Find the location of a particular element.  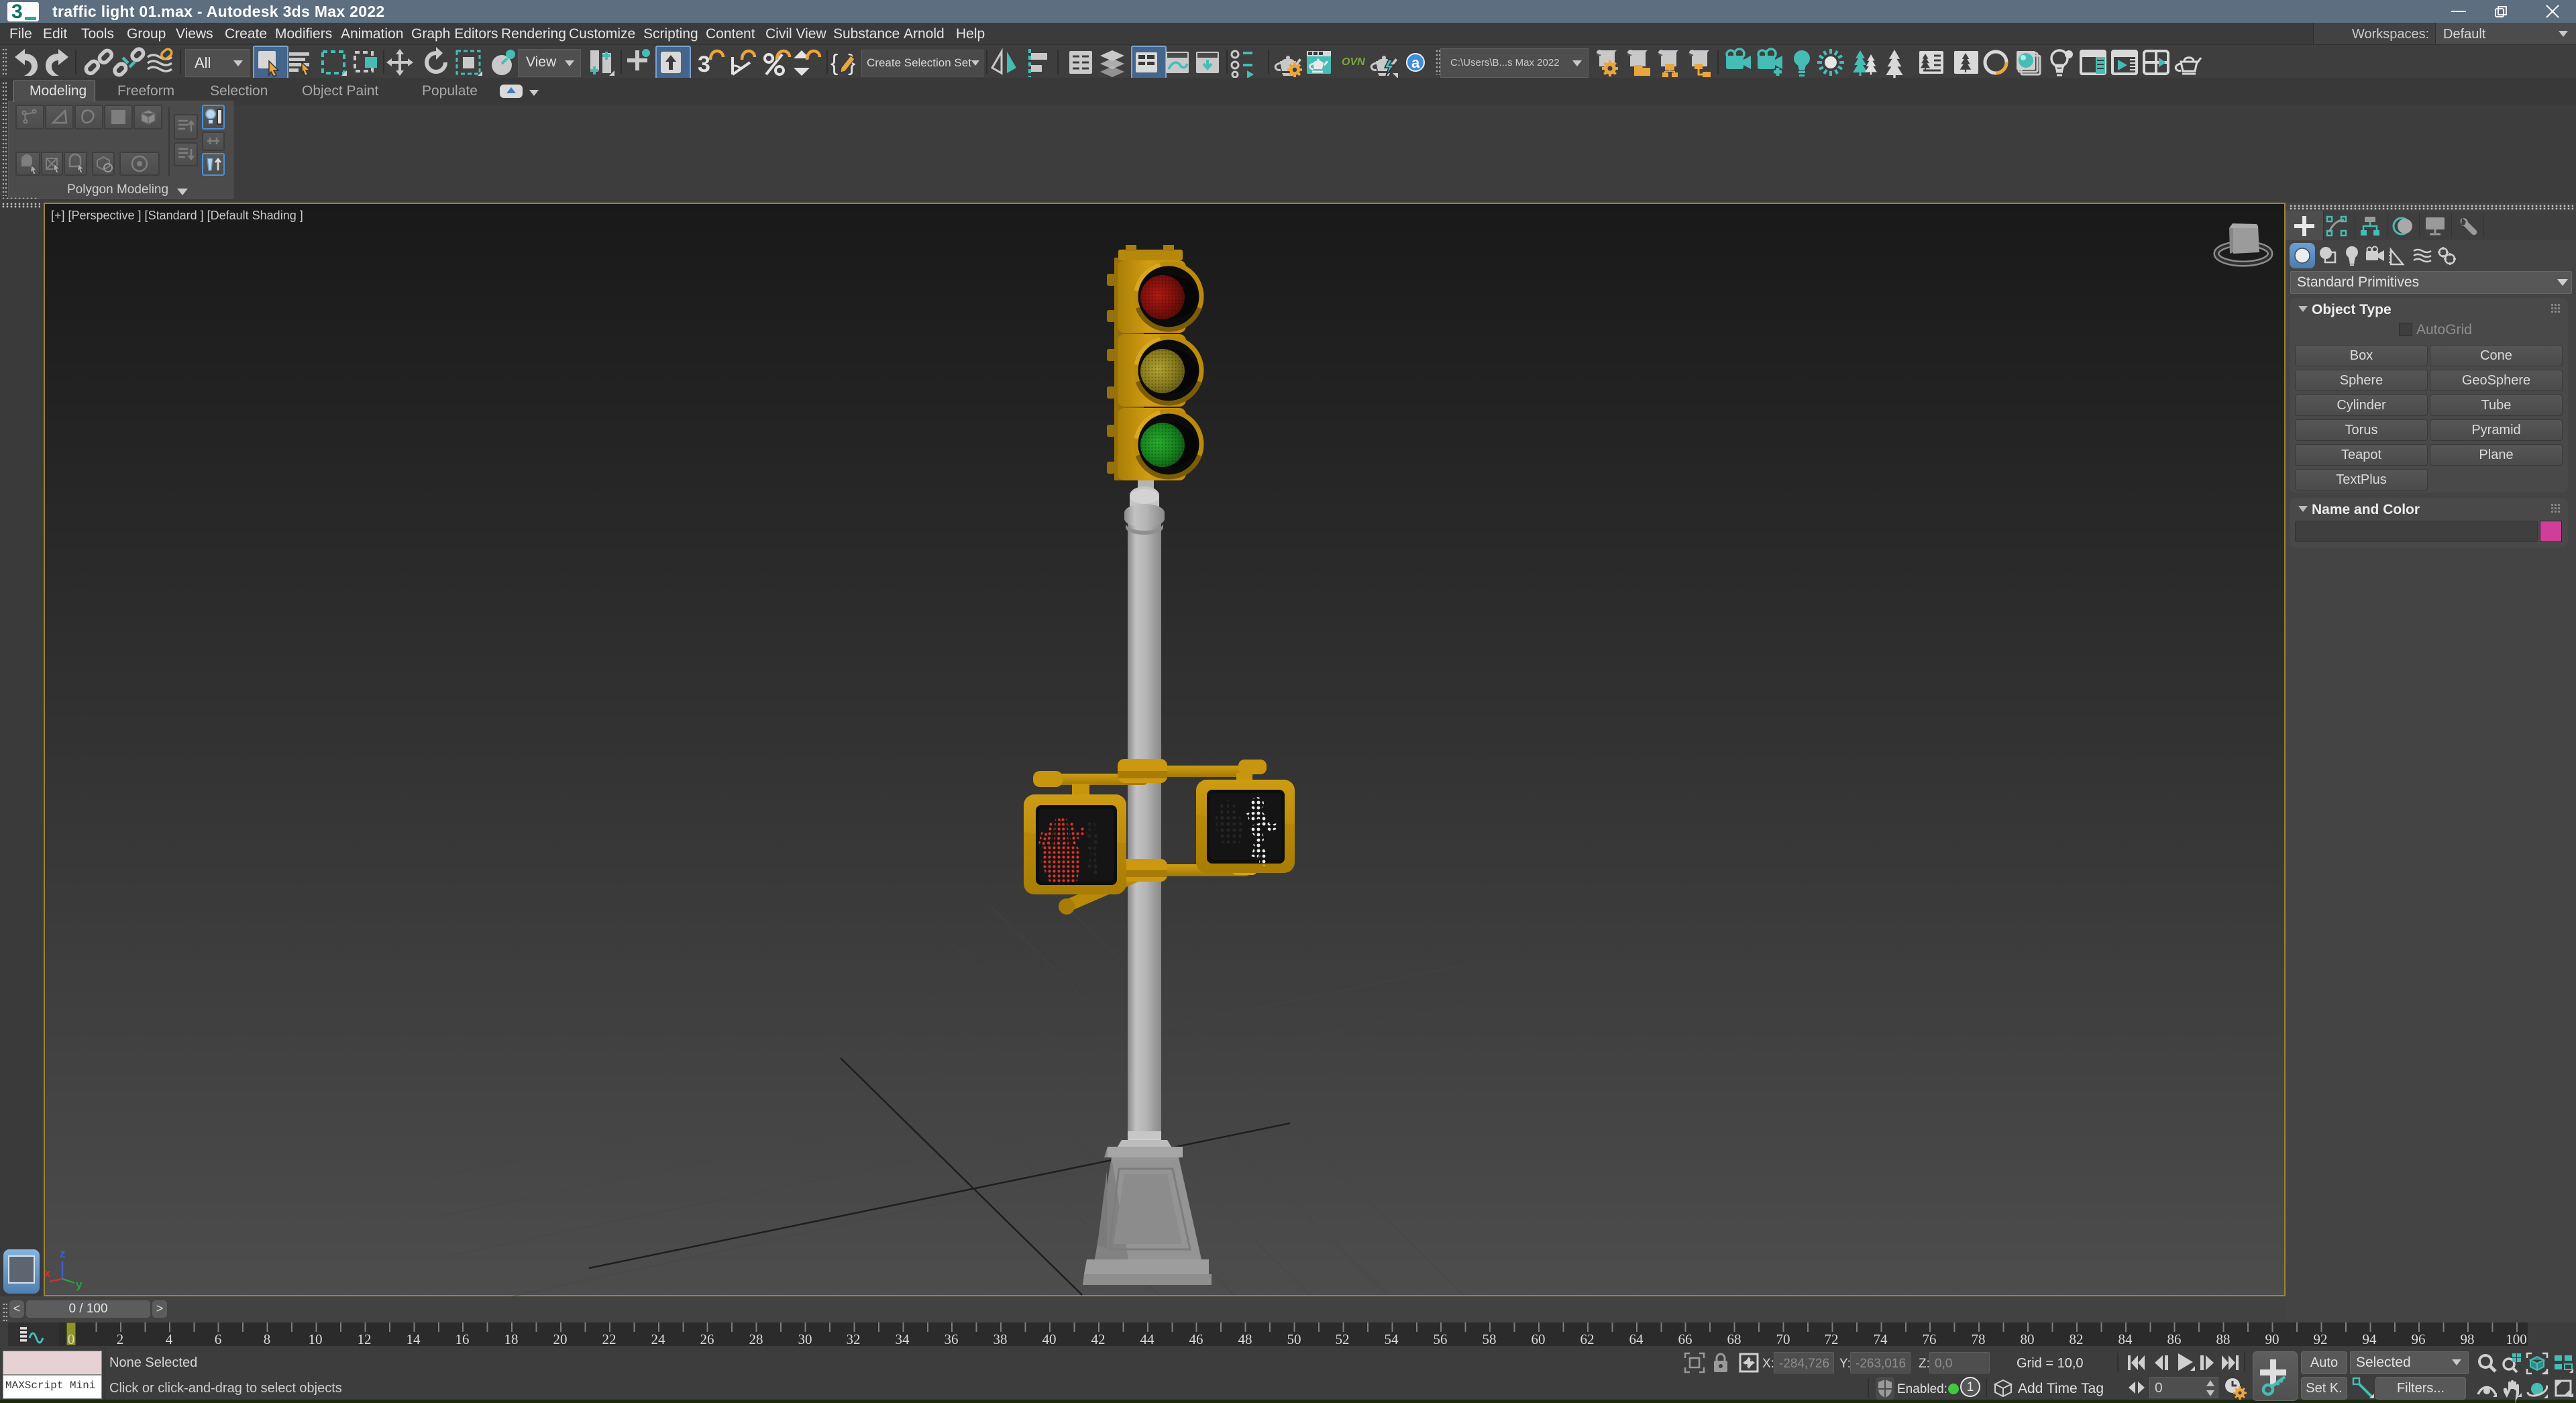

svg-text: 3 is located at coordinates (704, 65).